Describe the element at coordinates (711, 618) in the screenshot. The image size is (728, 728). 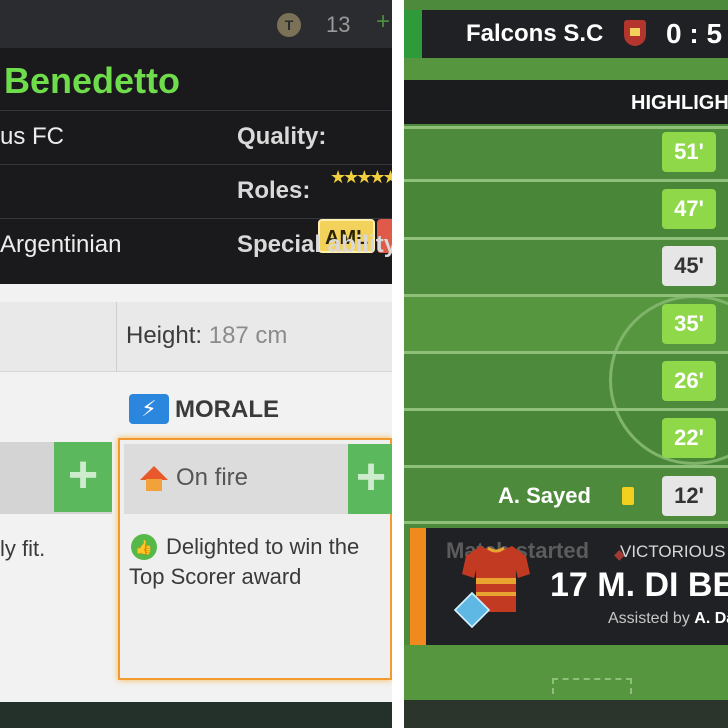
I see `assist-player: A. Da` at that location.